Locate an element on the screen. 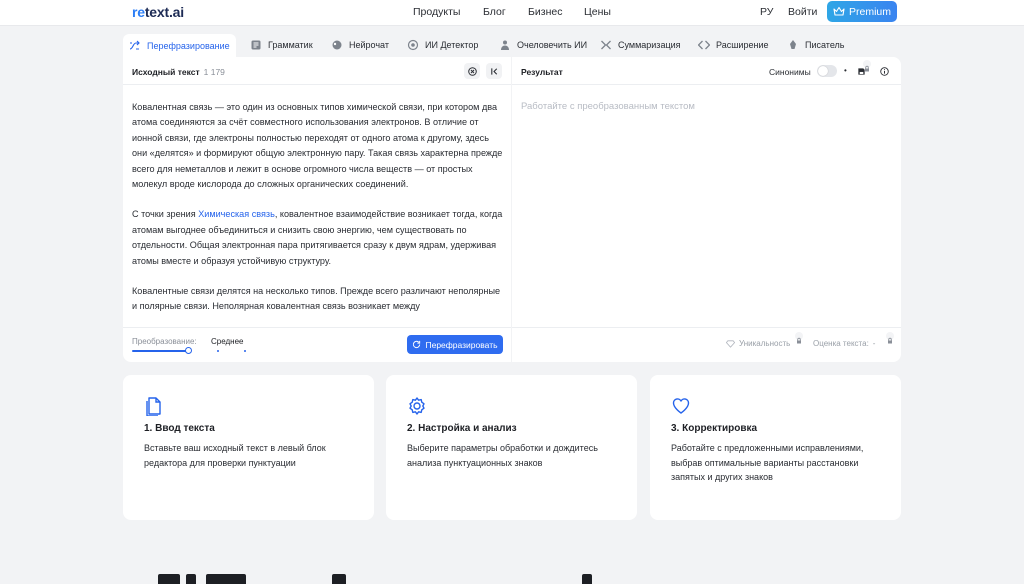 This screenshot has height=584, width=1024. source-footer: Преобразование: Среднее Перефразировать is located at coordinates (317, 344).